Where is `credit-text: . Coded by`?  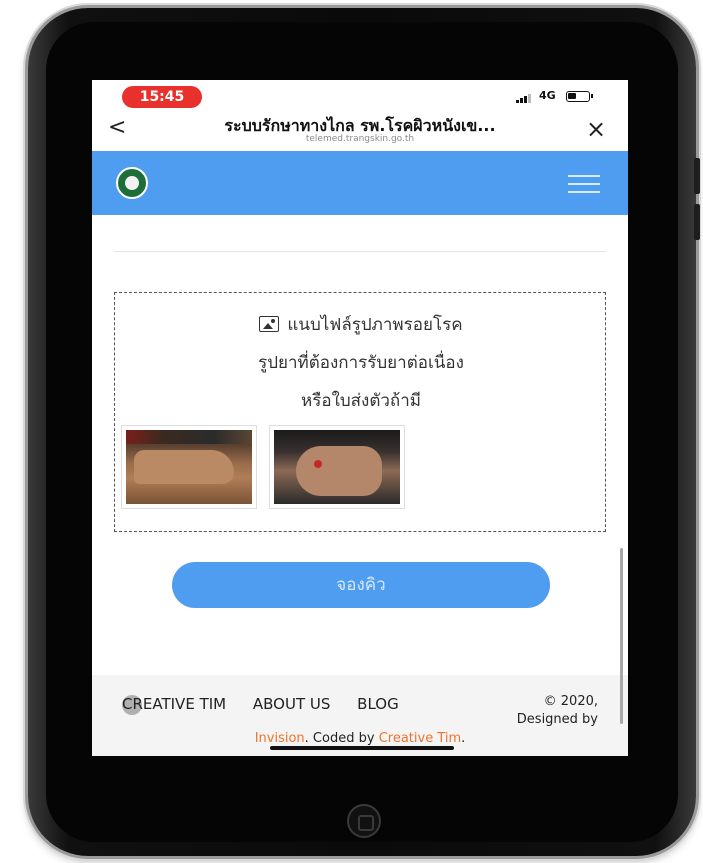
credit-text: . Coded by is located at coordinates (341, 738).